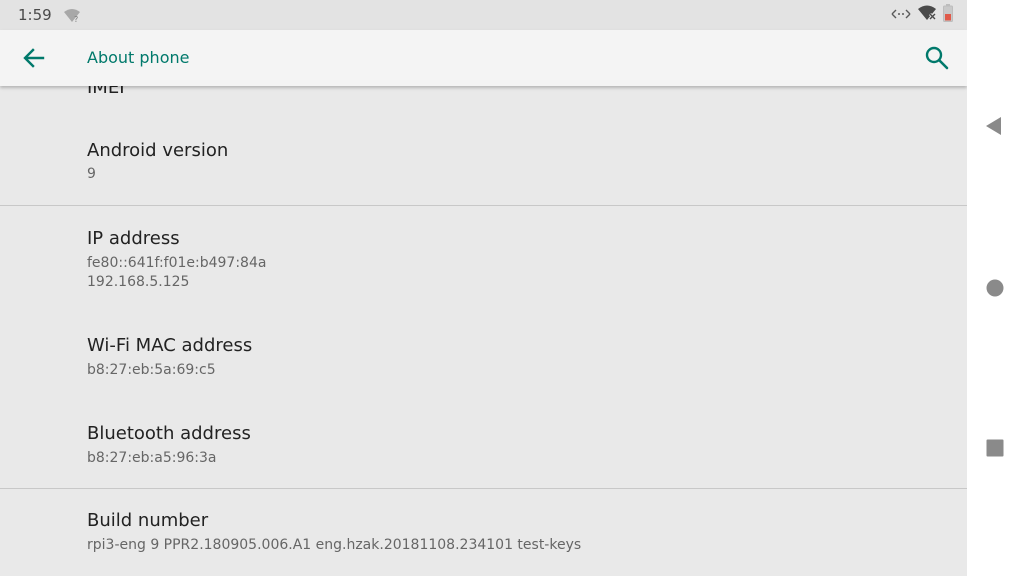  Describe the element at coordinates (152, 458) in the screenshot. I see `item-subtitle: b8:27:eb:a5:96:3a` at that location.